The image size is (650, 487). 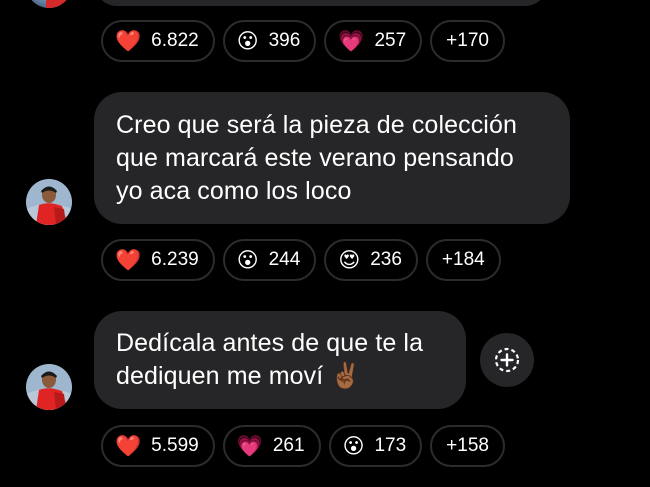 I want to click on reaction-bar: ❤️ 5.599 💗 261 😮 173 +158, so click(x=303, y=446).